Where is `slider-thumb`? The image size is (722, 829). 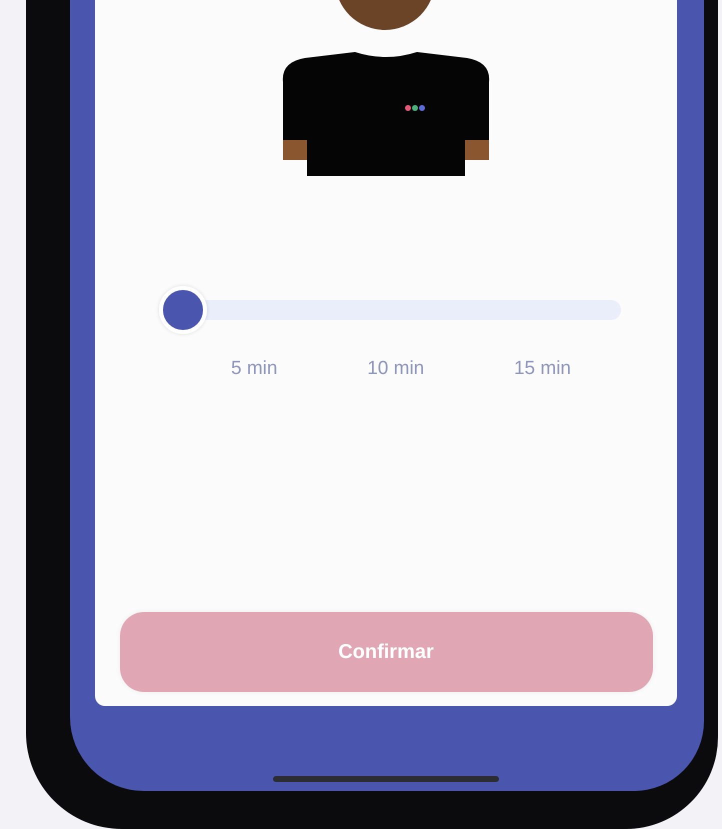
slider-thumb is located at coordinates (183, 310).